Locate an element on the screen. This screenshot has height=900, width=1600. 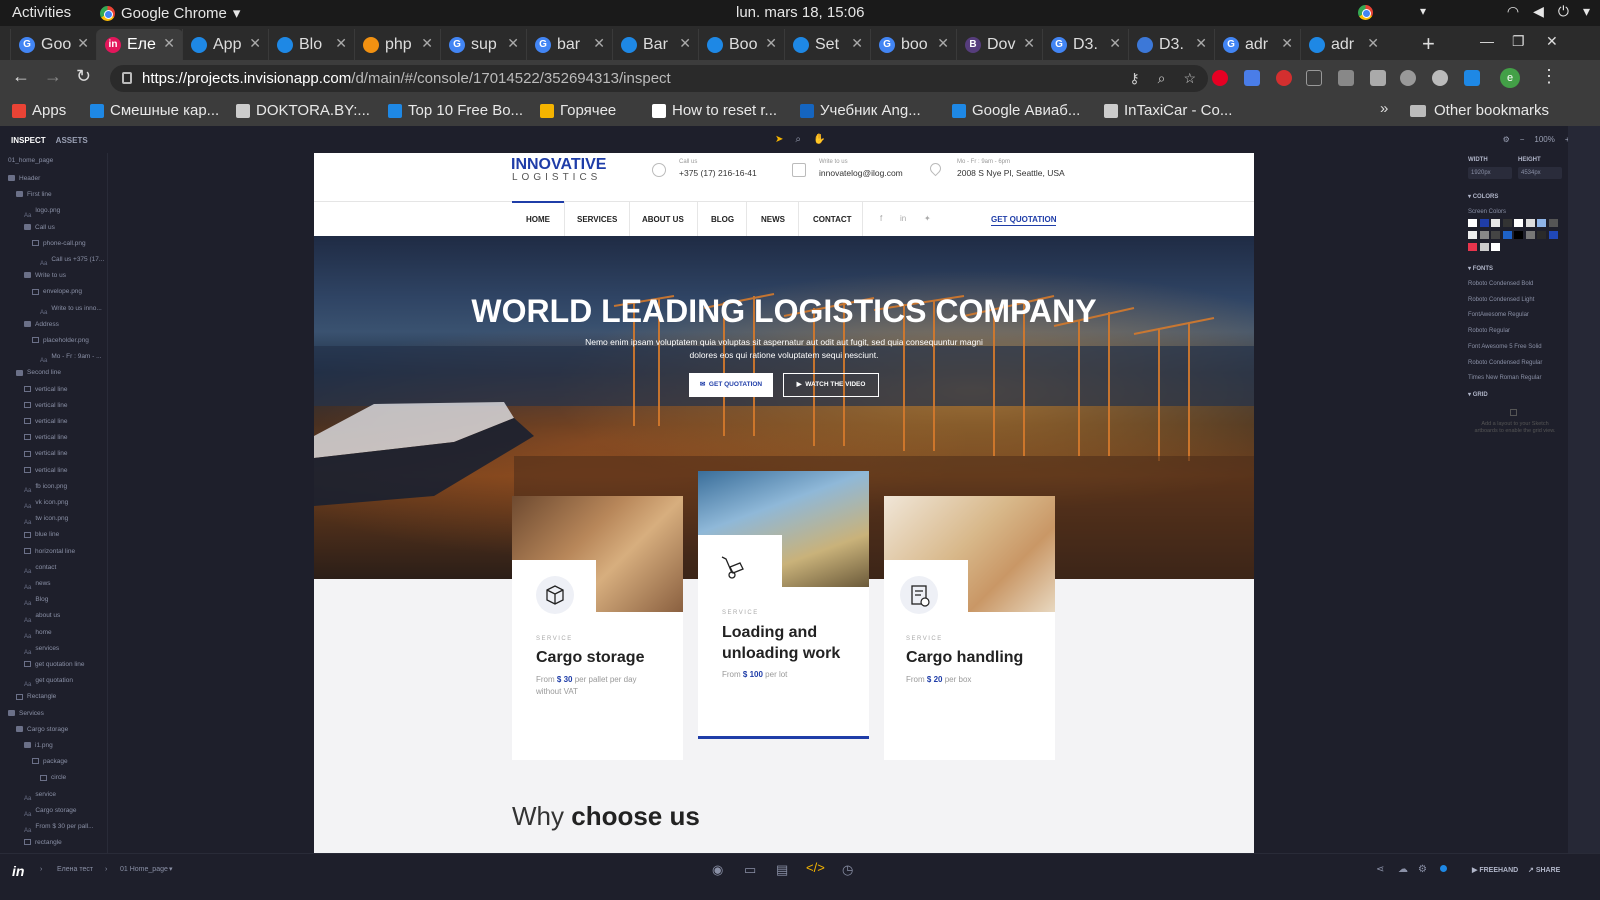
share-button: ↗ SHARE is located at coordinates (1544, 870).